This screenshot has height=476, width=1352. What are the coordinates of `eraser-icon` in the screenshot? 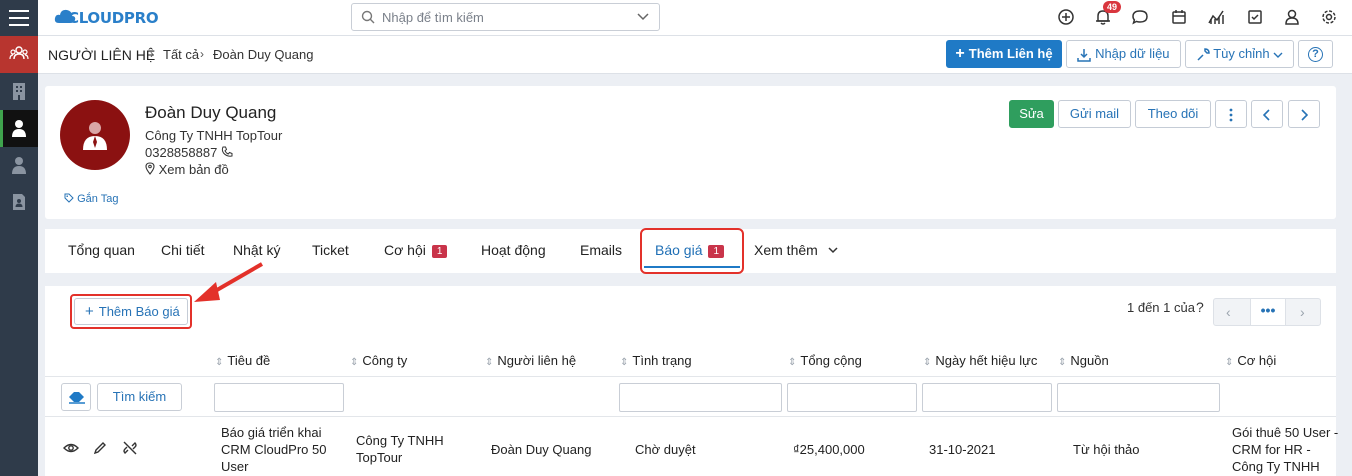 It's located at (77, 398).